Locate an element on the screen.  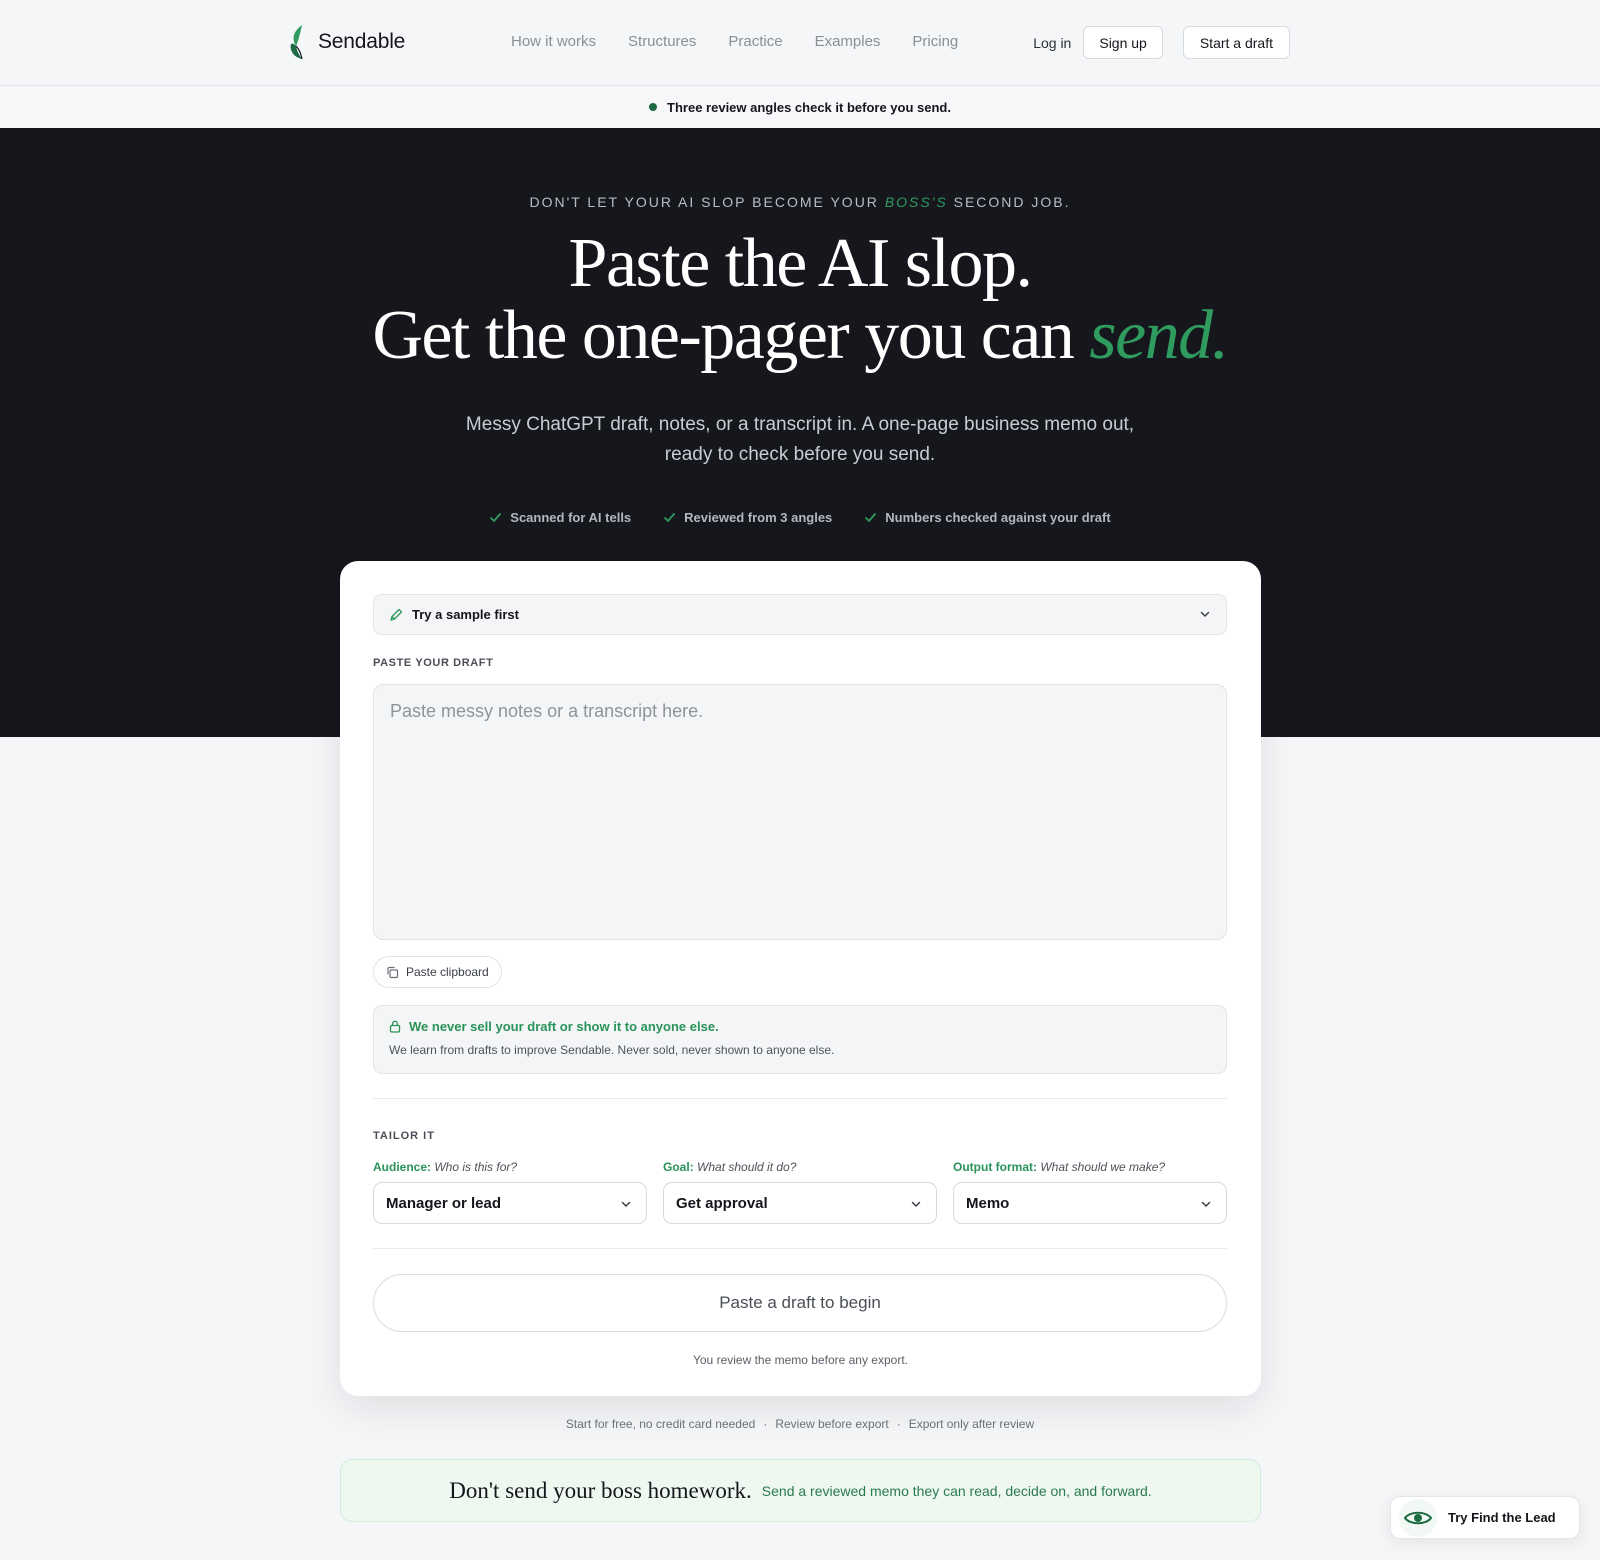
start-draft-button: Start a draft is located at coordinates (1236, 42).